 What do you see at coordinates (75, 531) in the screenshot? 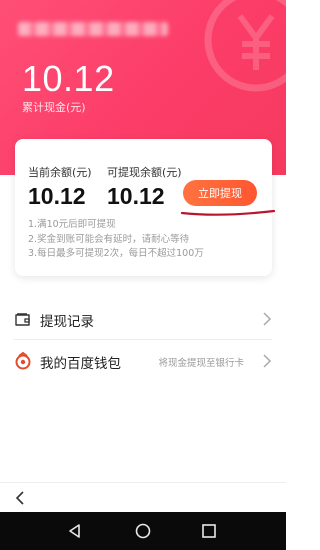
I see `back-triangle-icon` at bounding box center [75, 531].